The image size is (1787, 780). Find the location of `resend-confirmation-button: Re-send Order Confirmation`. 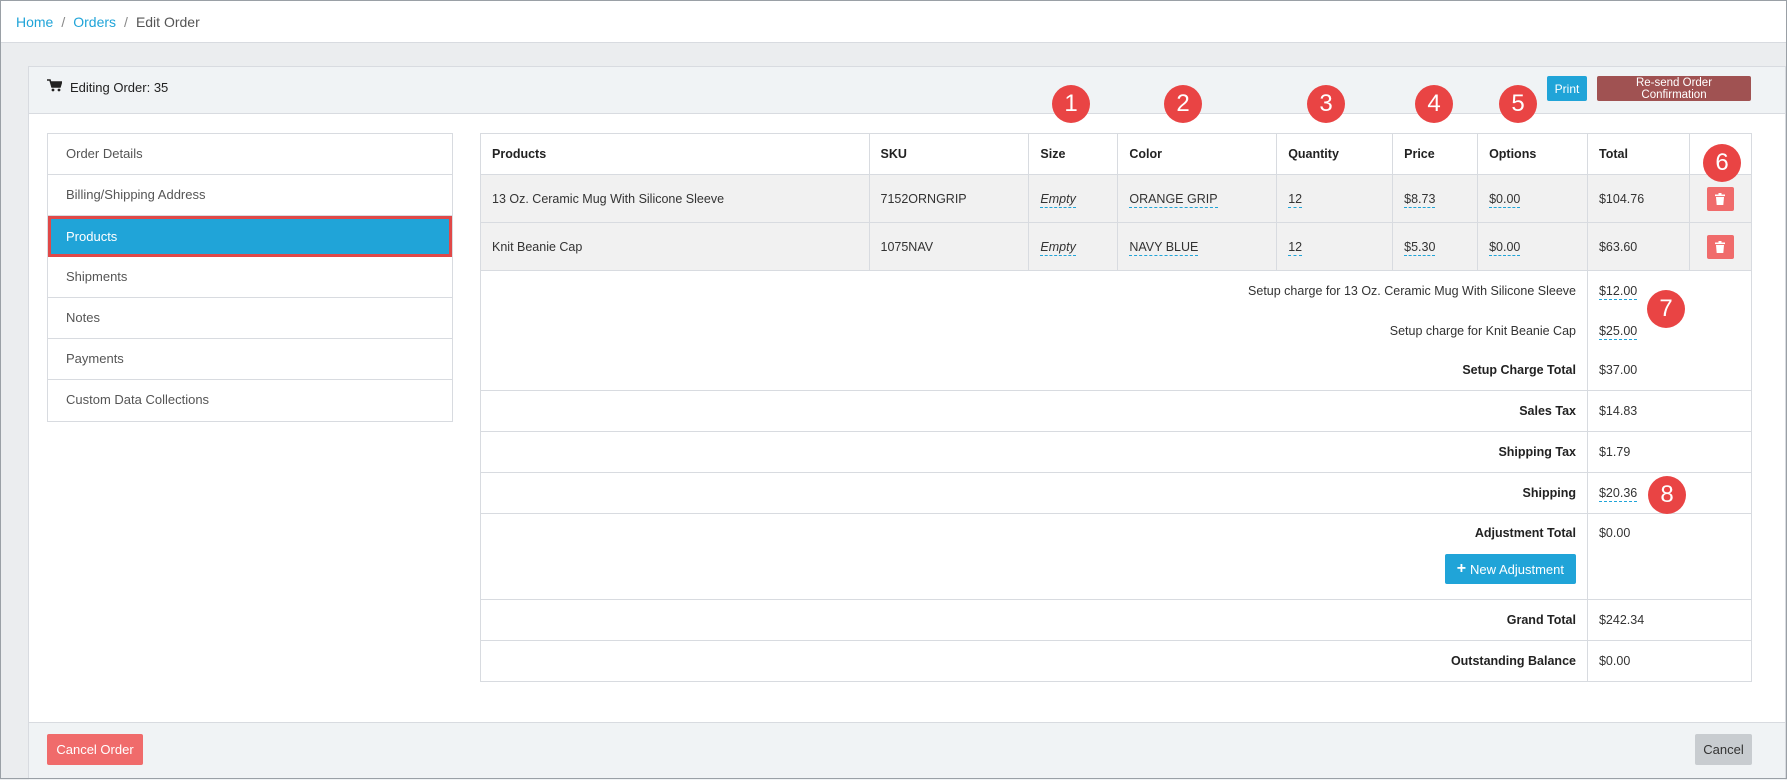

resend-confirmation-button: Re-send Order Confirmation is located at coordinates (1674, 88).